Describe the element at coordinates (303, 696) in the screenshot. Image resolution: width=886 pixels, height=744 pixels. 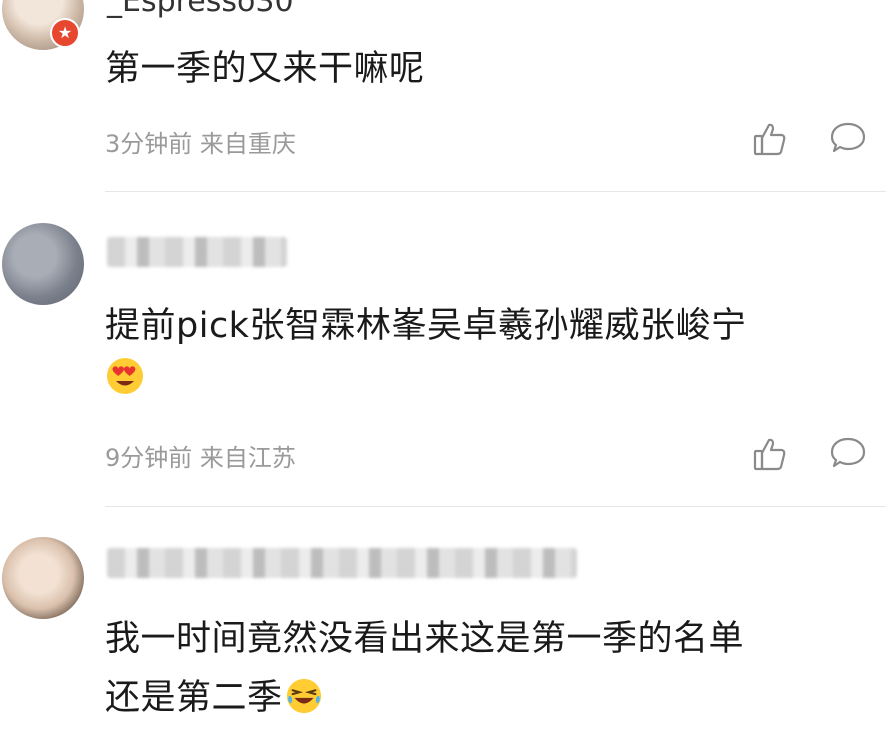
I see `laughing-crying-emoji` at that location.